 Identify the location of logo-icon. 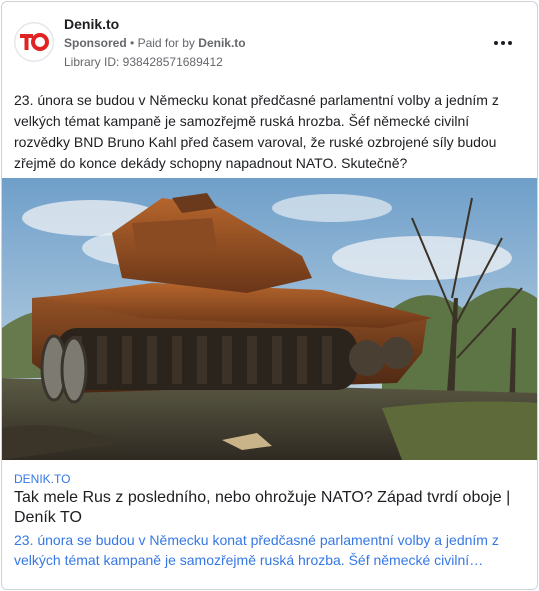
(34, 42).